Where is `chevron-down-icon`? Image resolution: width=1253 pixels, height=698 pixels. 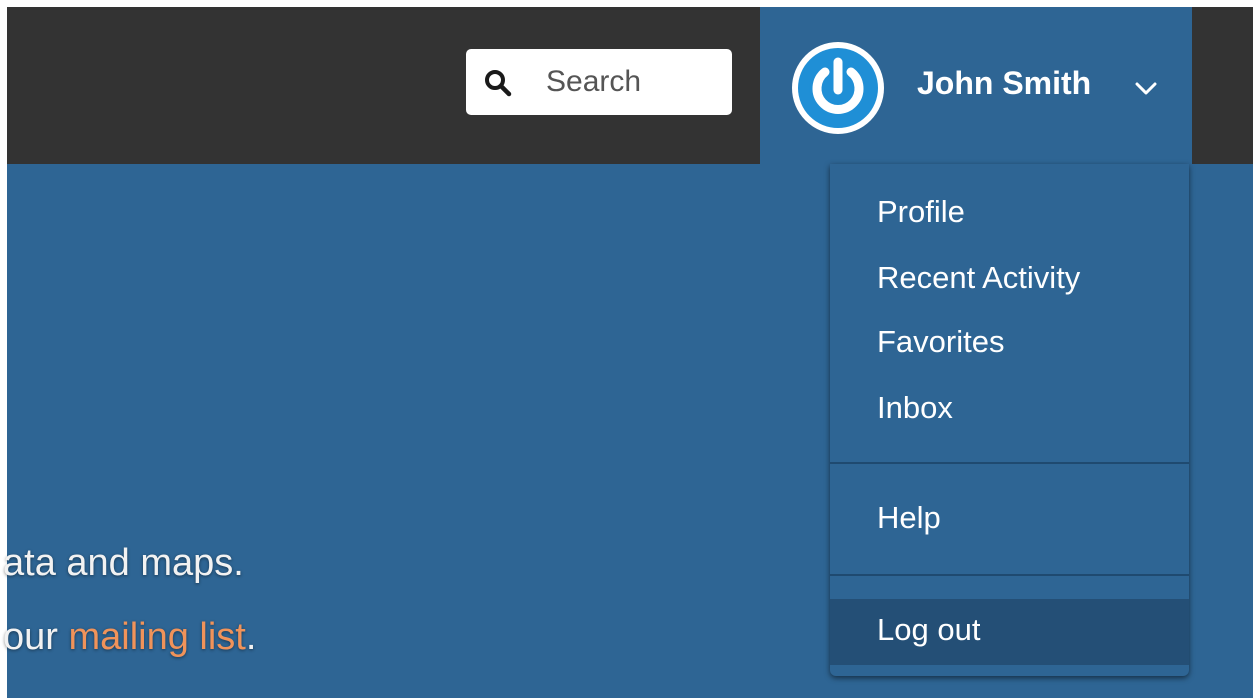
chevron-down-icon is located at coordinates (1146, 88).